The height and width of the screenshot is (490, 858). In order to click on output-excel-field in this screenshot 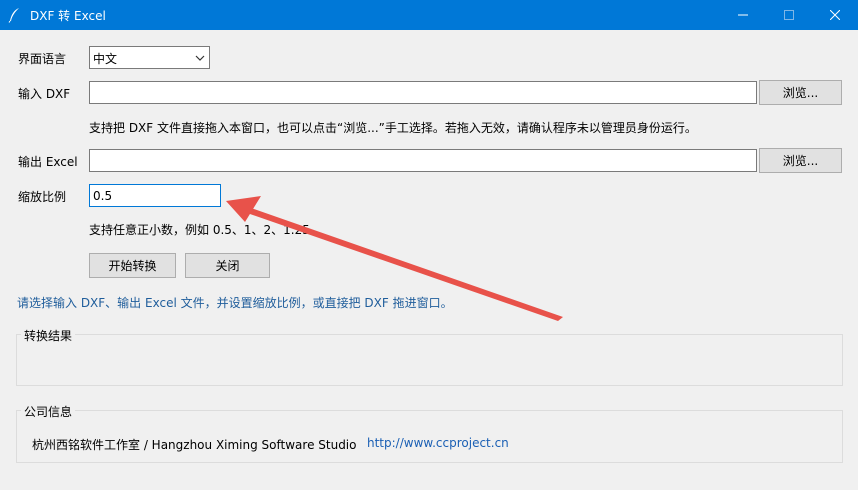, I will do `click(423, 160)`.